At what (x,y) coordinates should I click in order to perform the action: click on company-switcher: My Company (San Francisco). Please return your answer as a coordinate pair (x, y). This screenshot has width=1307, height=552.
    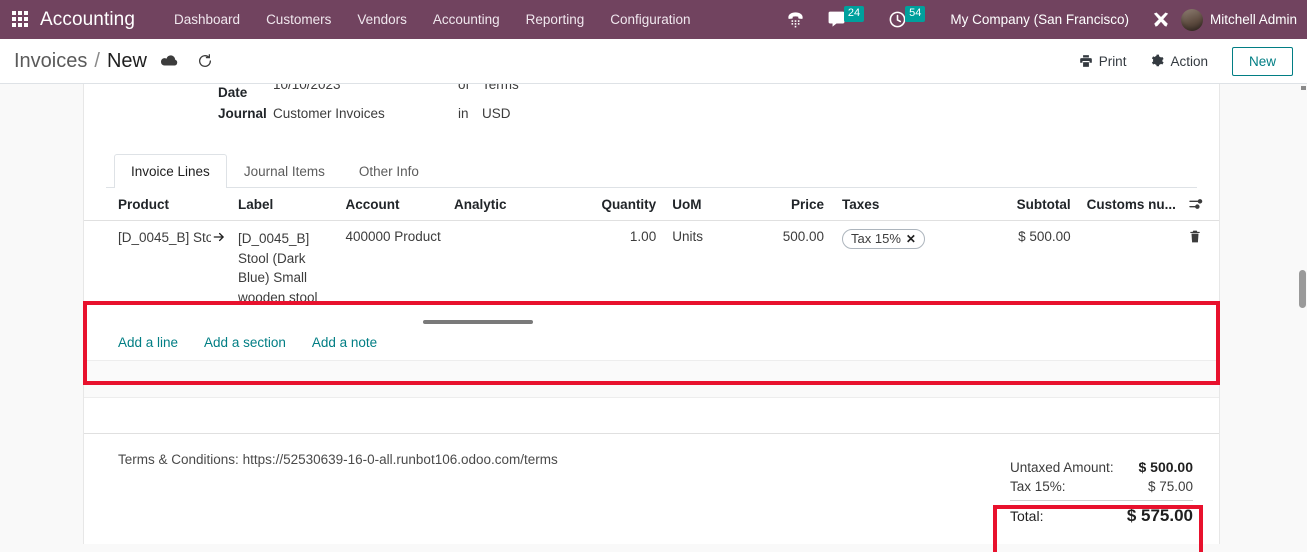
    Looking at the image, I should click on (1039, 19).